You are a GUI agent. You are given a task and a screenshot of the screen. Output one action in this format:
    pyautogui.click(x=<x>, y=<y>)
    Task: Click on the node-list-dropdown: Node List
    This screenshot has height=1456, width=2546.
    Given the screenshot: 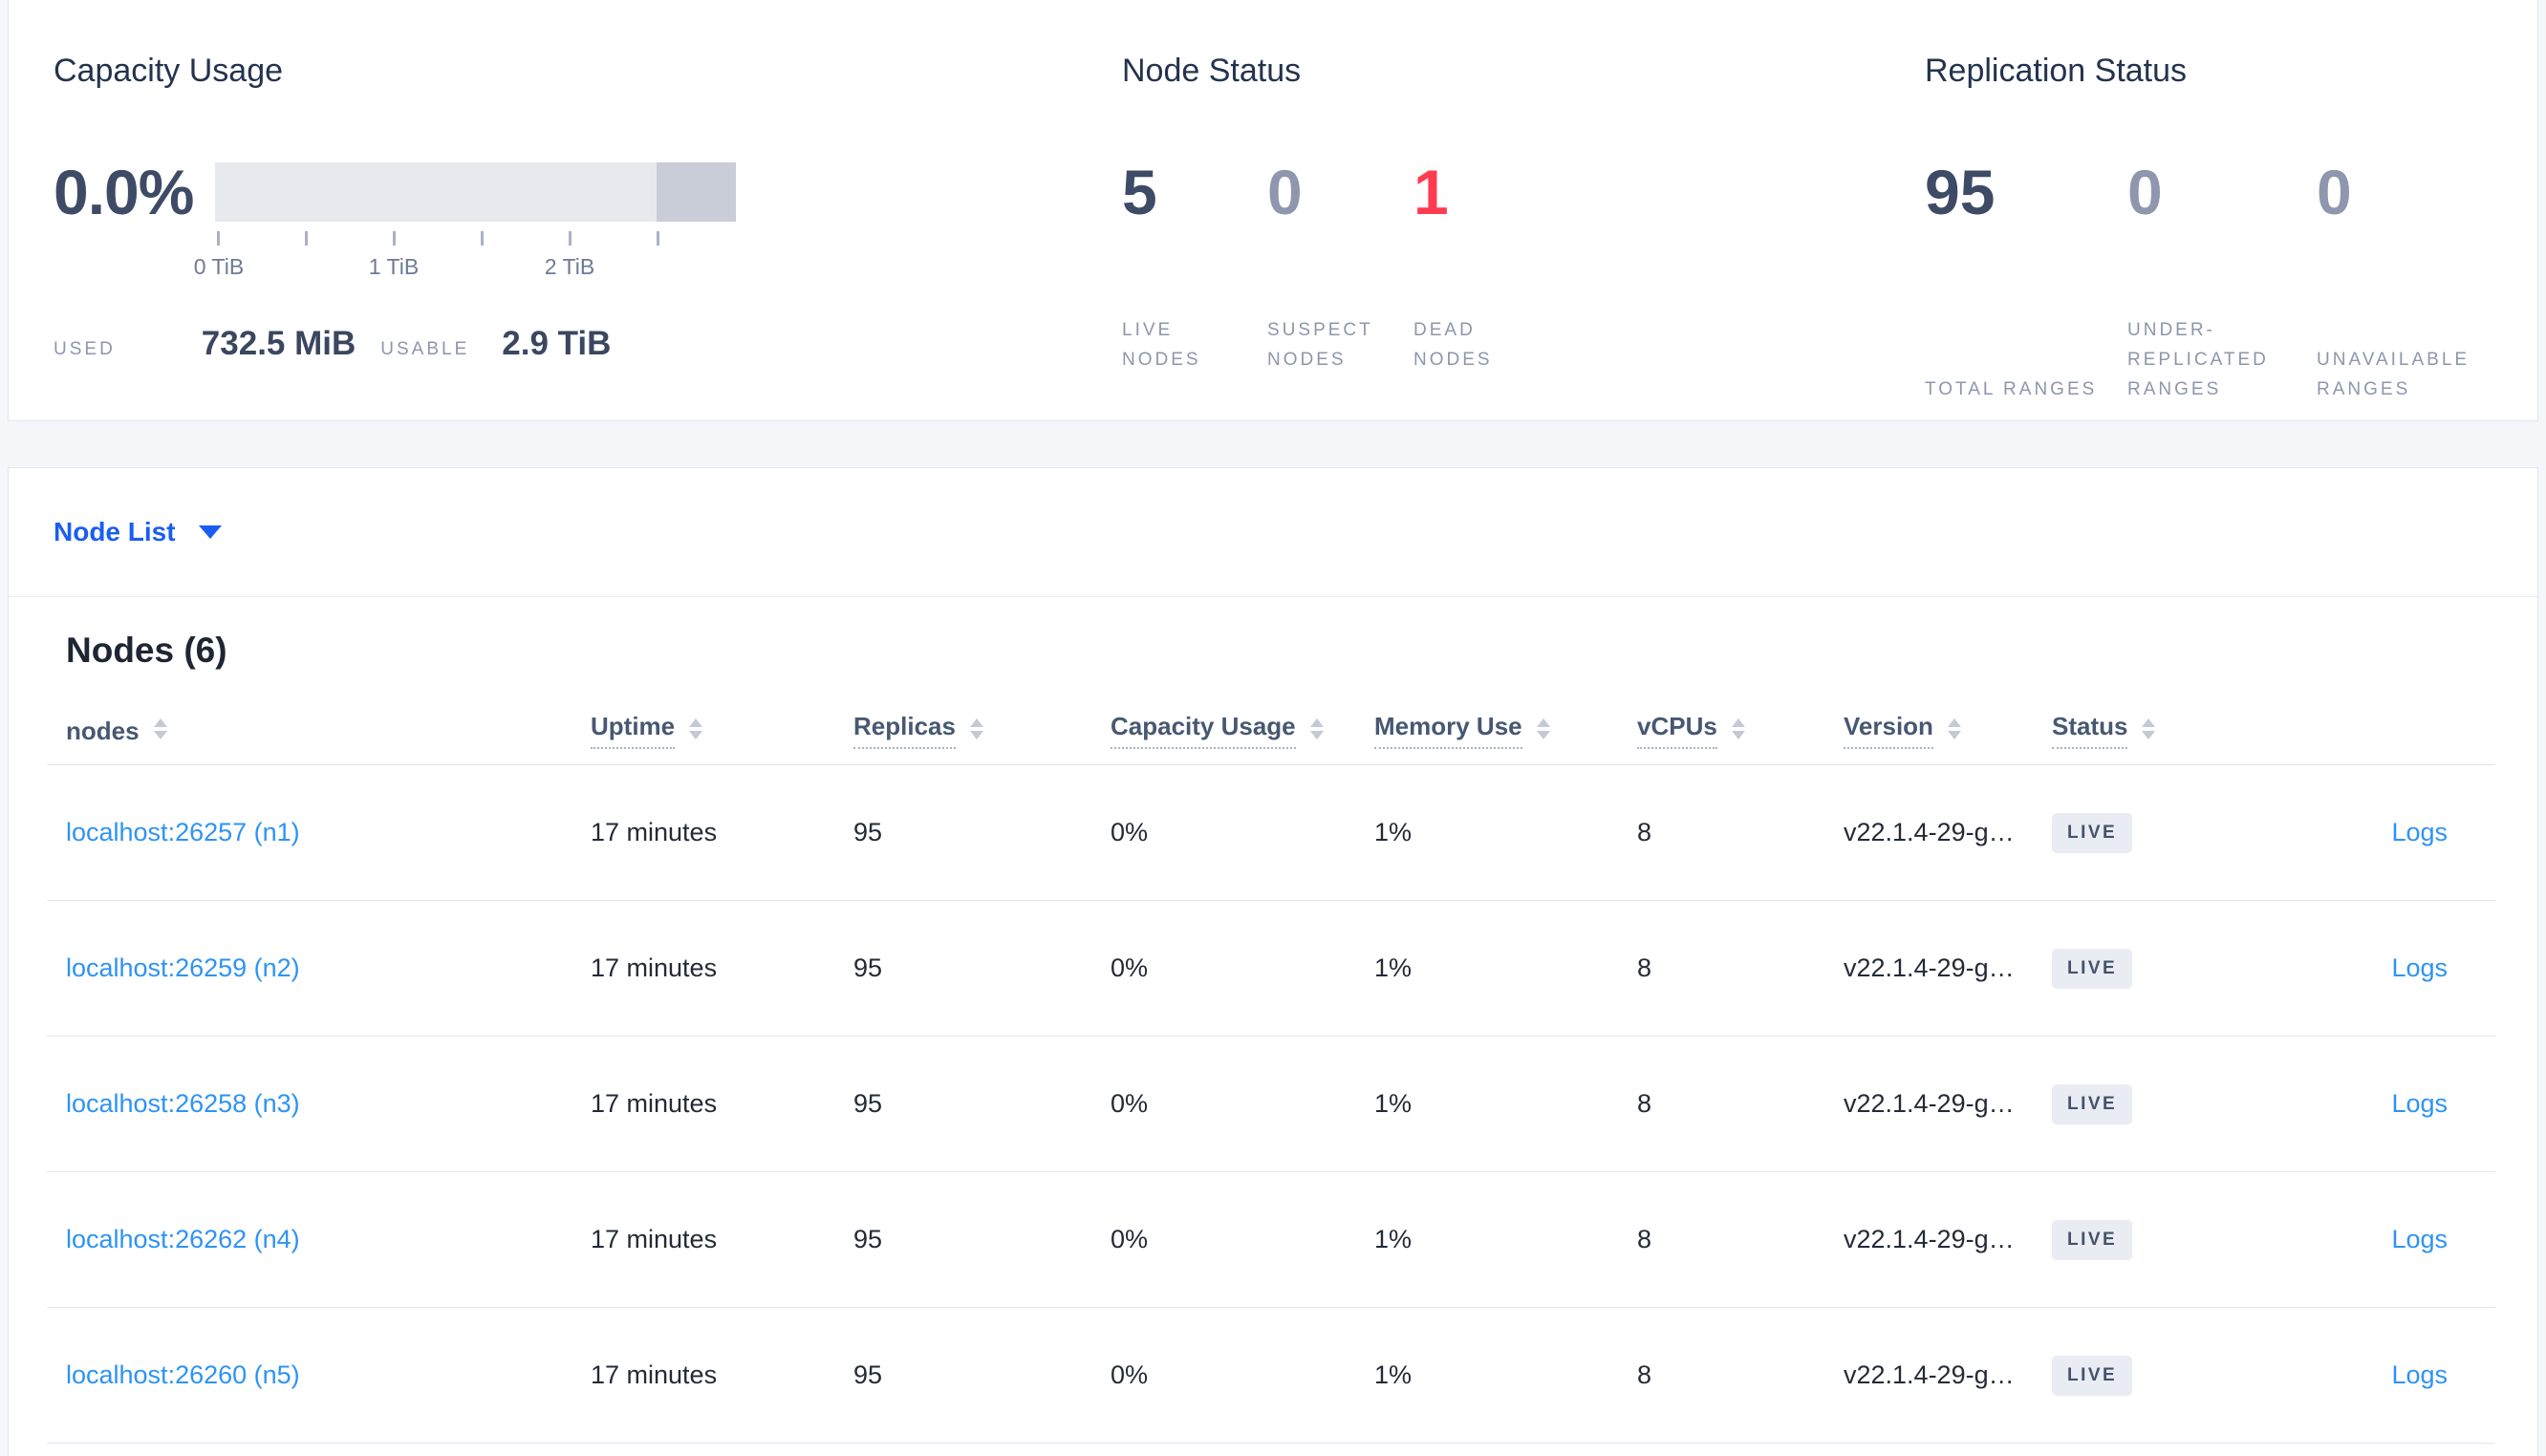 What is the action you would take?
    pyautogui.click(x=138, y=532)
    